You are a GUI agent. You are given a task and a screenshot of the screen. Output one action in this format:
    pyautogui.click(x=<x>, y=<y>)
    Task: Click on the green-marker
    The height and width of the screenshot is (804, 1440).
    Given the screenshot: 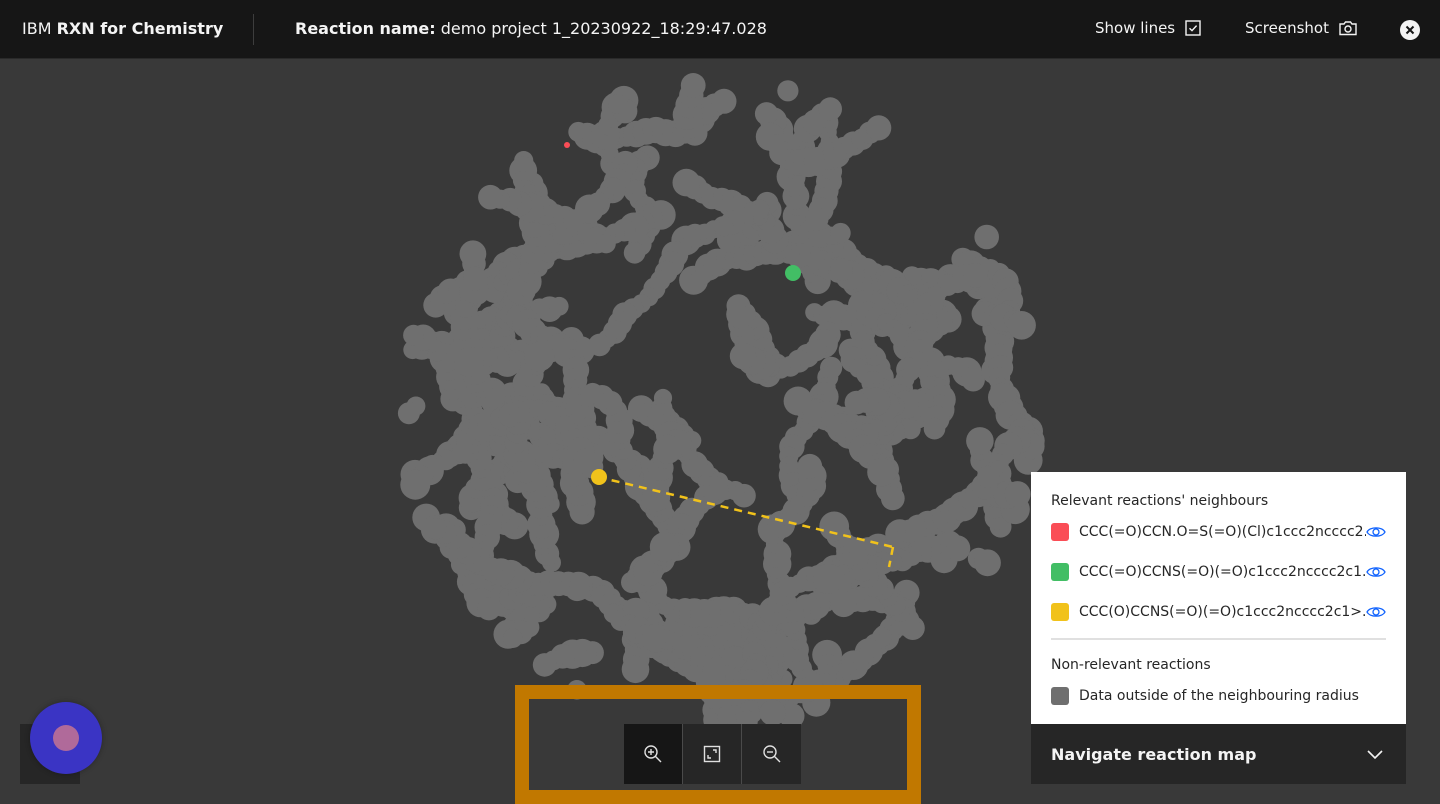 What is the action you would take?
    pyautogui.click(x=793, y=273)
    